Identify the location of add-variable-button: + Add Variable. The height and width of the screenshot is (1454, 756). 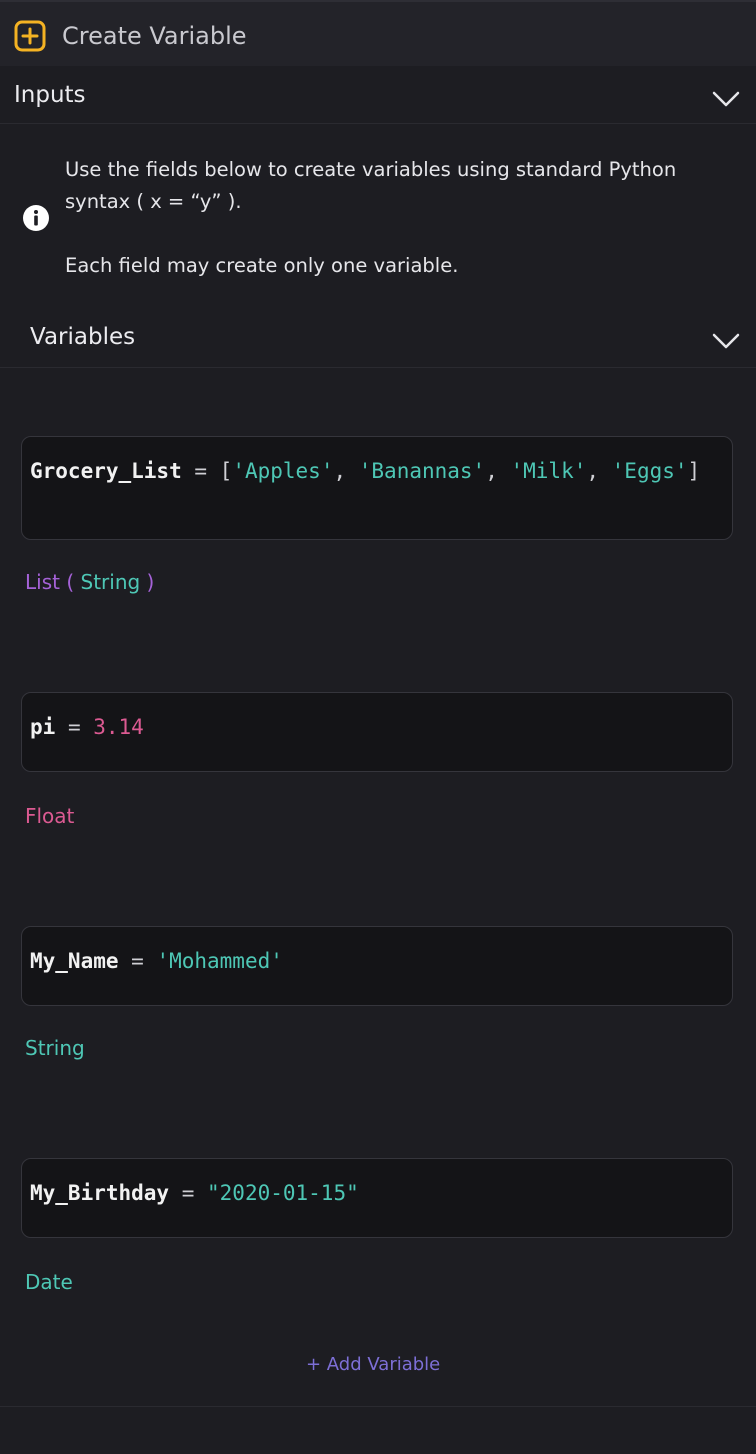
(373, 1365).